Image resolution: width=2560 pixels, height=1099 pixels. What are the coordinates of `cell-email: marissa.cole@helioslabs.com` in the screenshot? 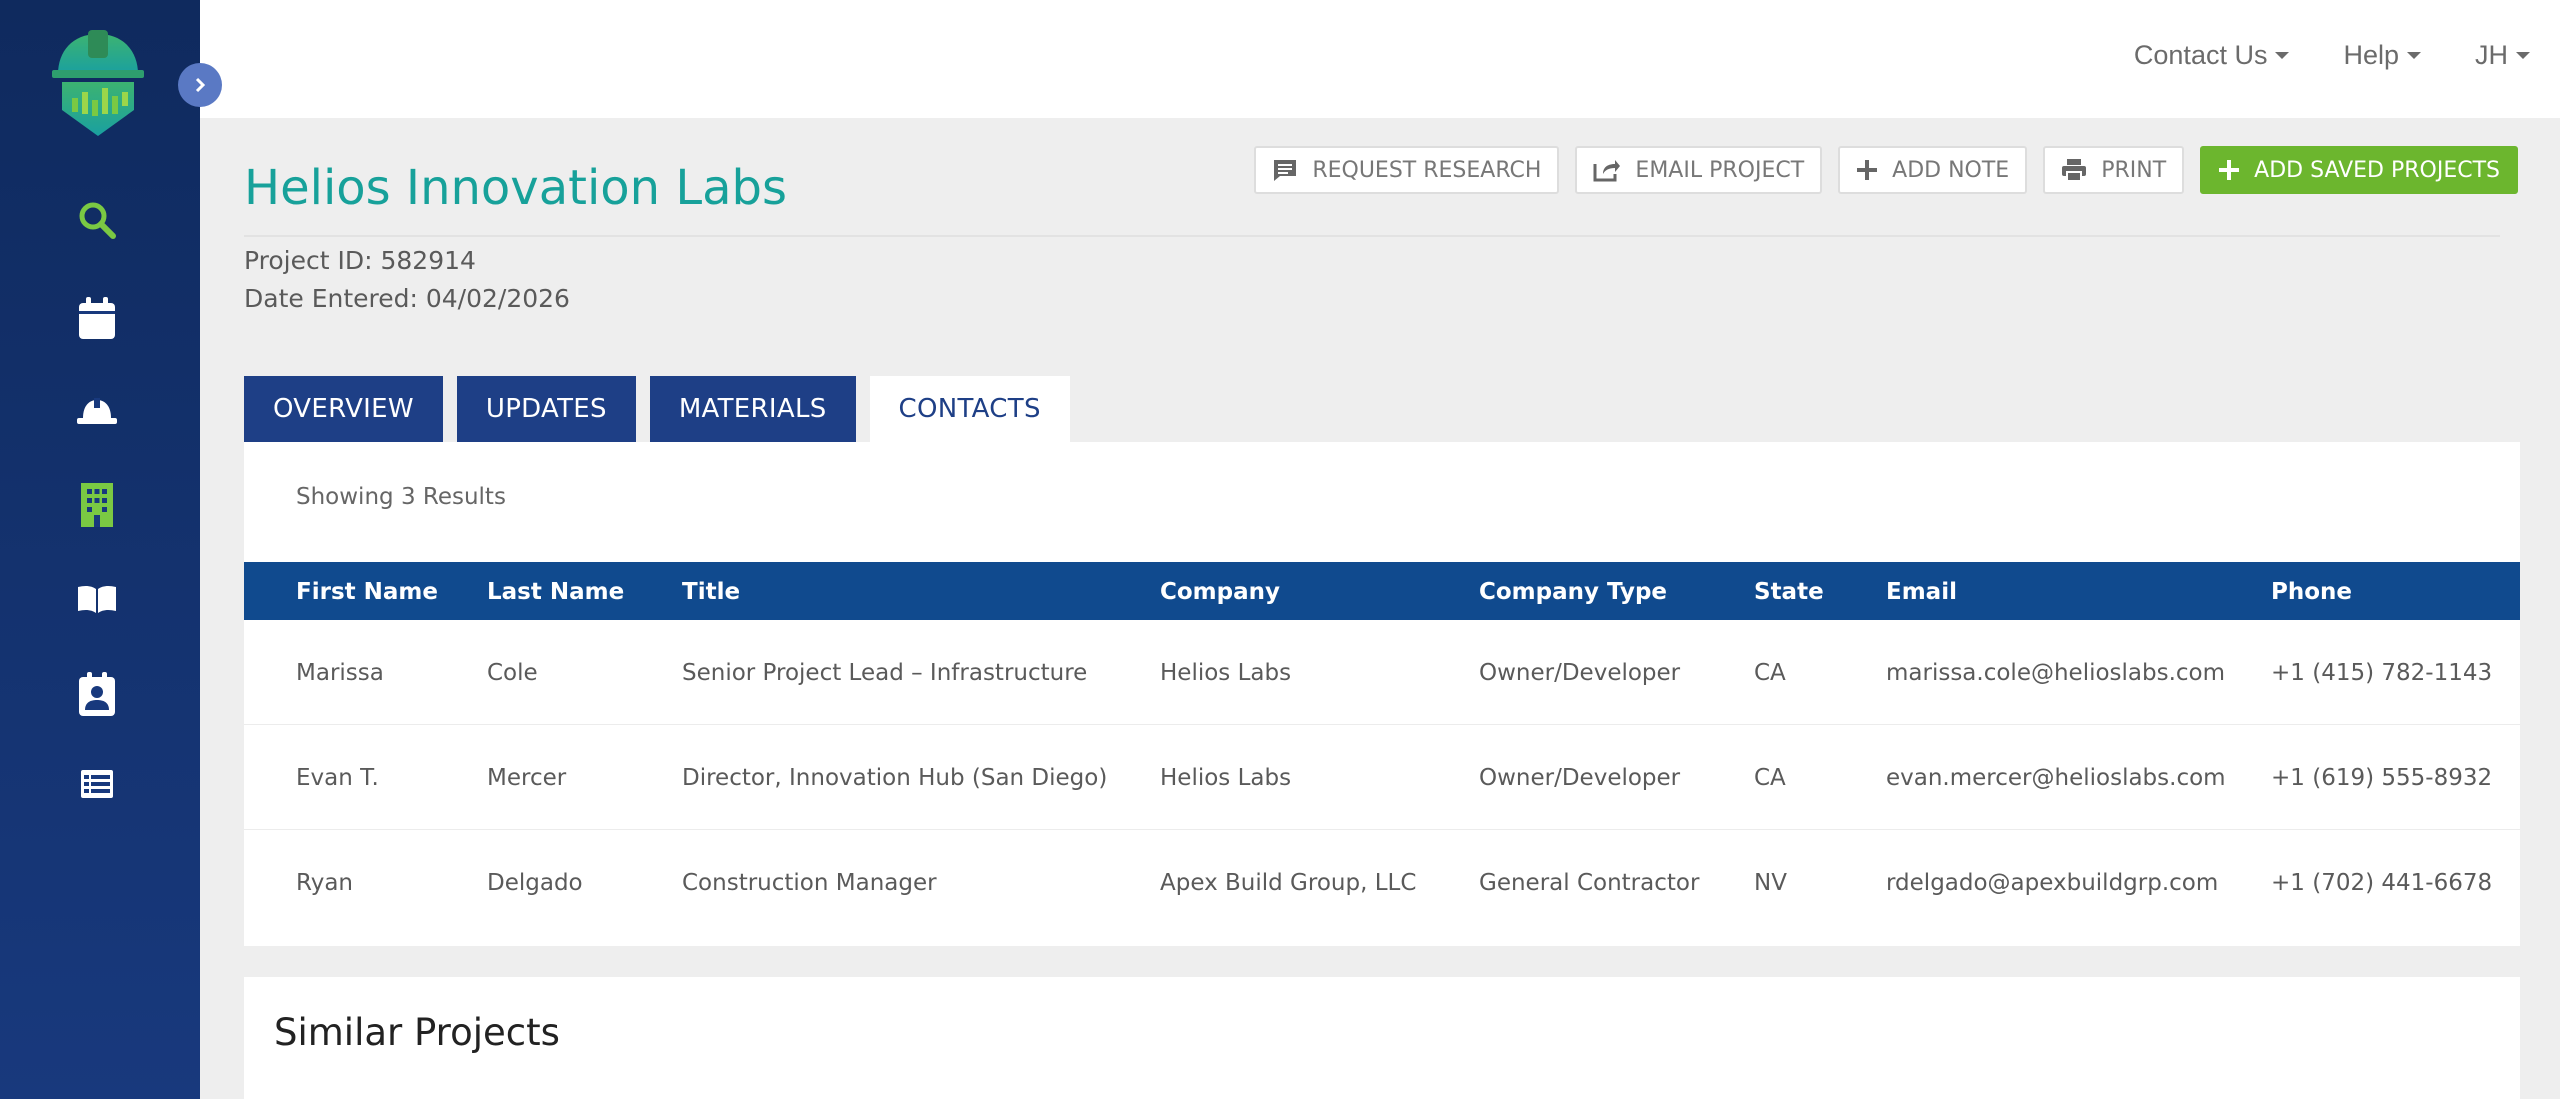 It's located at (2055, 673).